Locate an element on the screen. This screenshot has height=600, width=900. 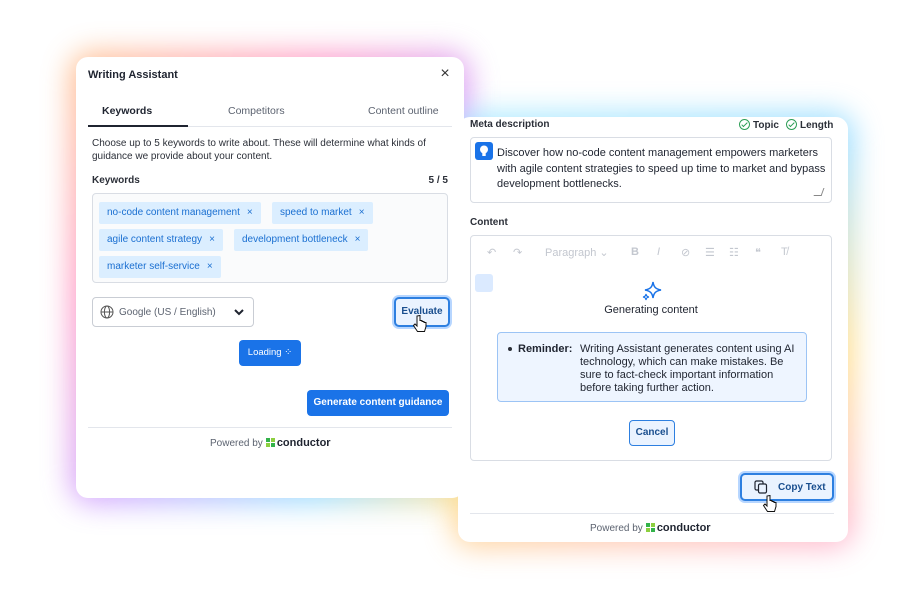
length-badge: Length is located at coordinates (809, 125).